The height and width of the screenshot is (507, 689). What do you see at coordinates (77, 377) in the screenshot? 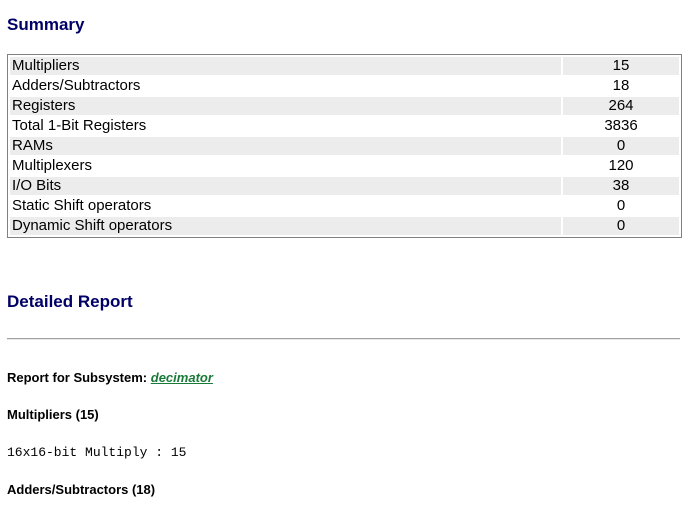
I see `report-for-label: Report for Subsystem:` at bounding box center [77, 377].